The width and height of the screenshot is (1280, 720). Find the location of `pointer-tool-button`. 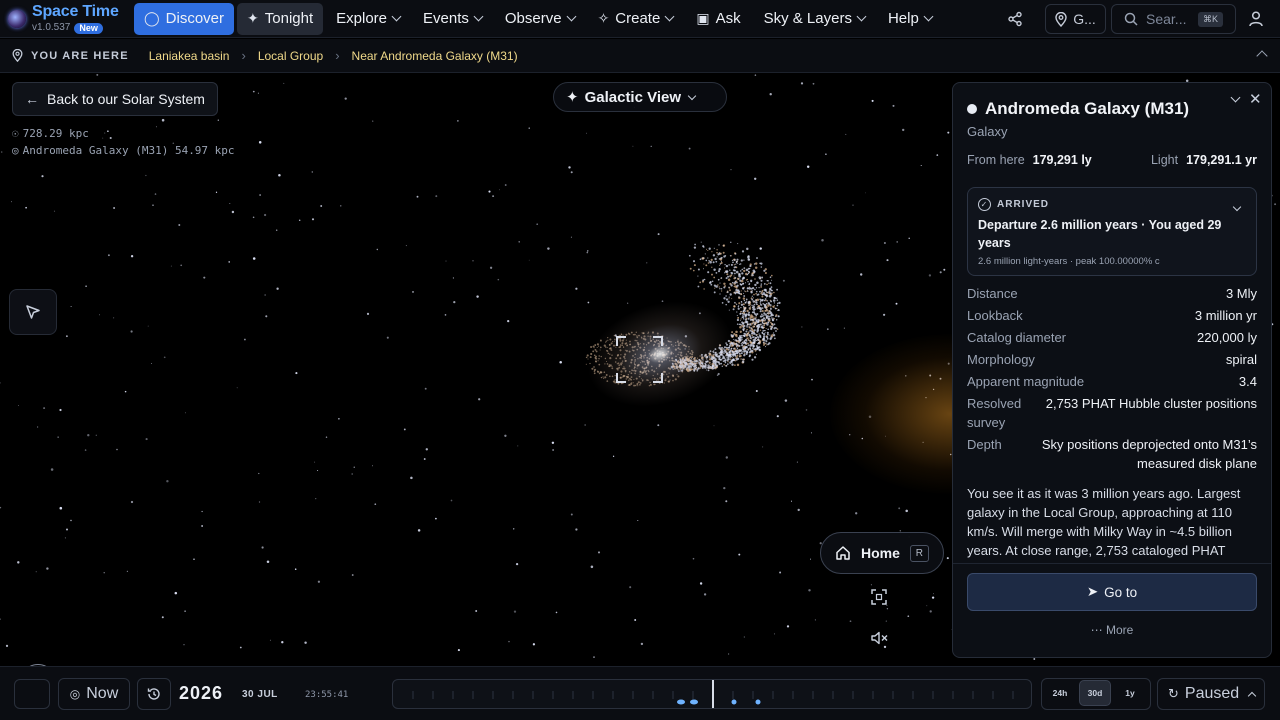

pointer-tool-button is located at coordinates (33, 312).